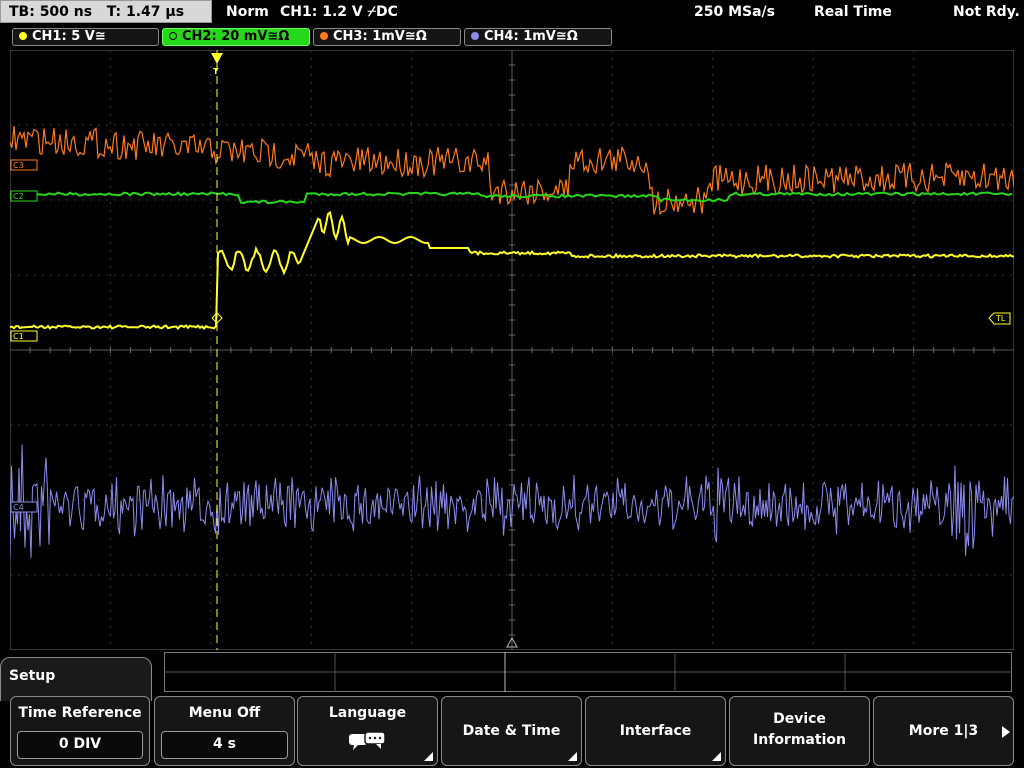  Describe the element at coordinates (588, 672) in the screenshot. I see `zoom-overview-strip` at that location.